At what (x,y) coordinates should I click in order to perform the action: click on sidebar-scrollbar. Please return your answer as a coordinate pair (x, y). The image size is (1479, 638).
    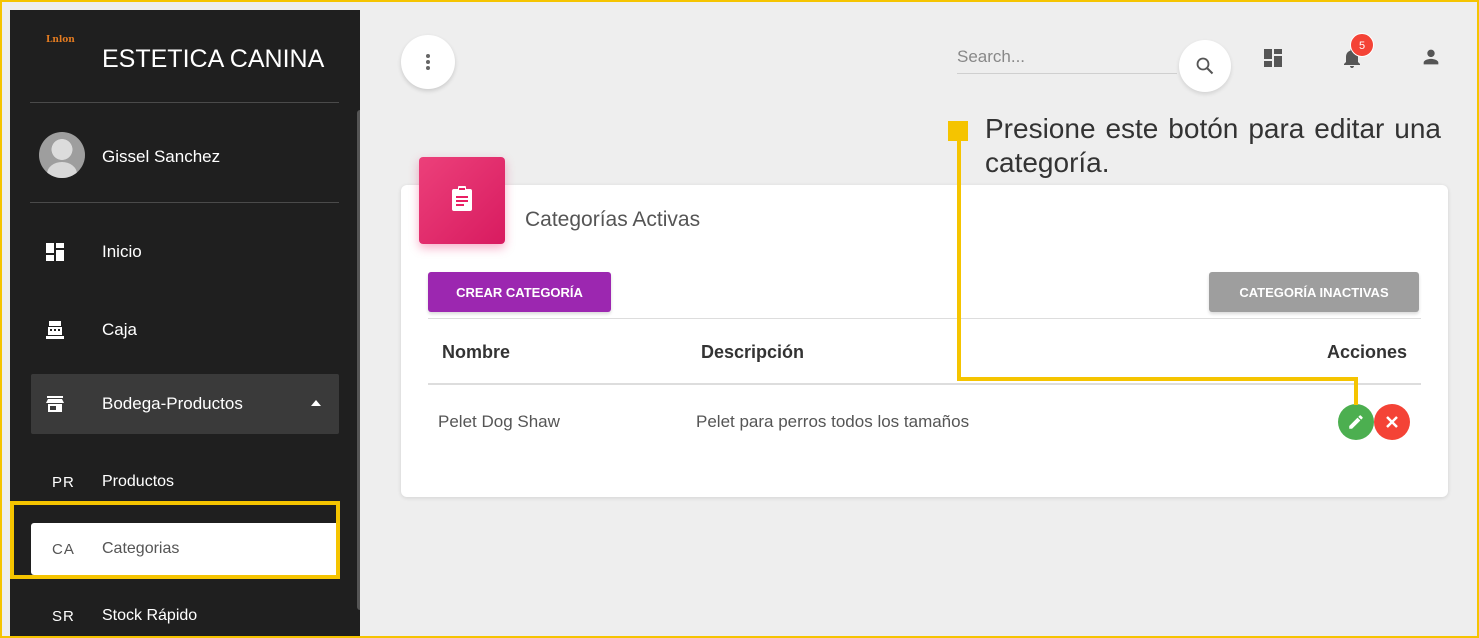
    Looking at the image, I should click on (358, 360).